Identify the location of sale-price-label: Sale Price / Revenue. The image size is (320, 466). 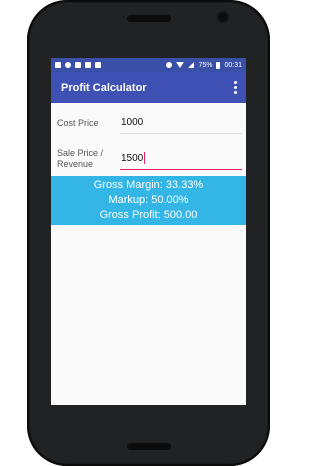
(88, 159).